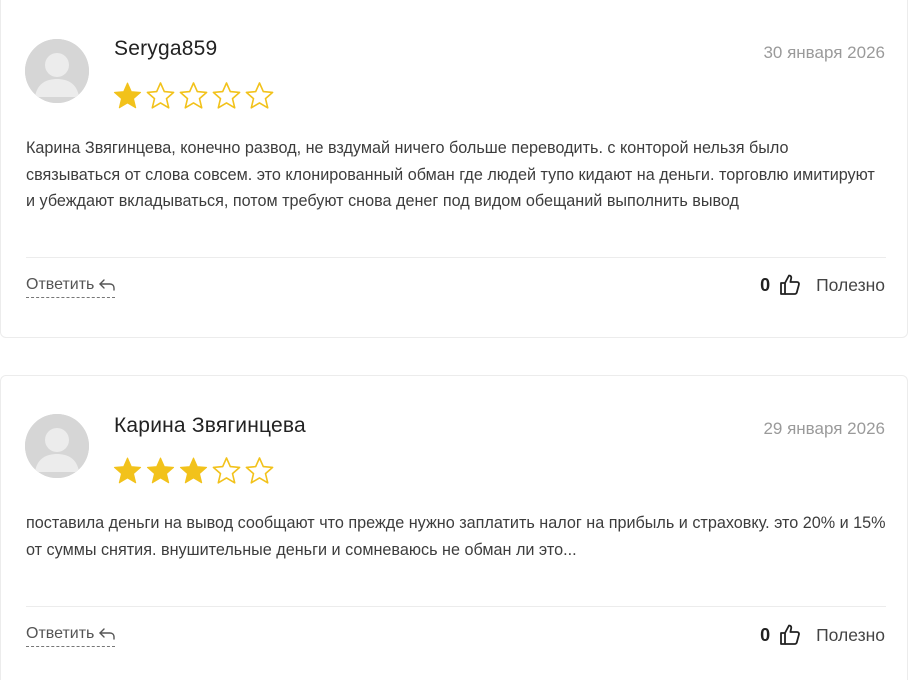 This screenshot has height=680, width=910. What do you see at coordinates (824, 428) in the screenshot?
I see `review-date: 29 января 2026` at bounding box center [824, 428].